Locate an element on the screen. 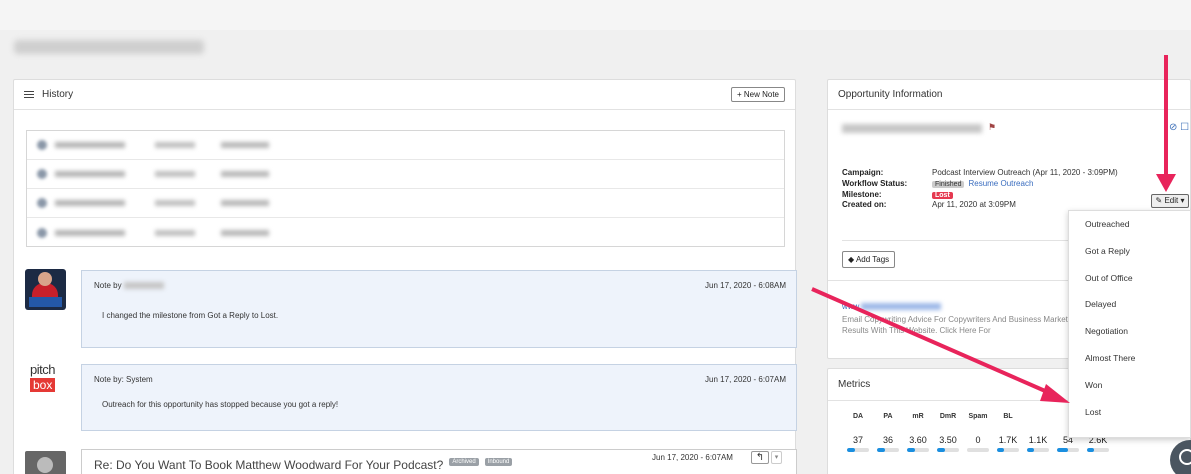 Image resolution: width=1191 pixels, height=474 pixels. milestone-option-out-of-office: Out of Office is located at coordinates (1129, 278).